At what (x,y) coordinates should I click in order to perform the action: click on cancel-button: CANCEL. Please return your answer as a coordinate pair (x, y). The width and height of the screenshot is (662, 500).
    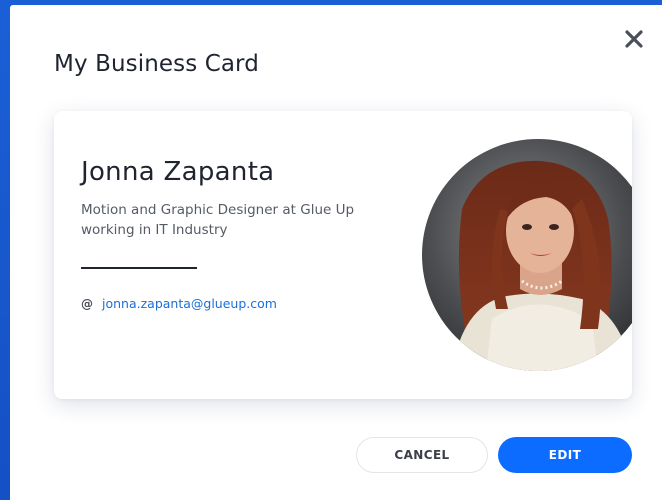
    Looking at the image, I should click on (422, 455).